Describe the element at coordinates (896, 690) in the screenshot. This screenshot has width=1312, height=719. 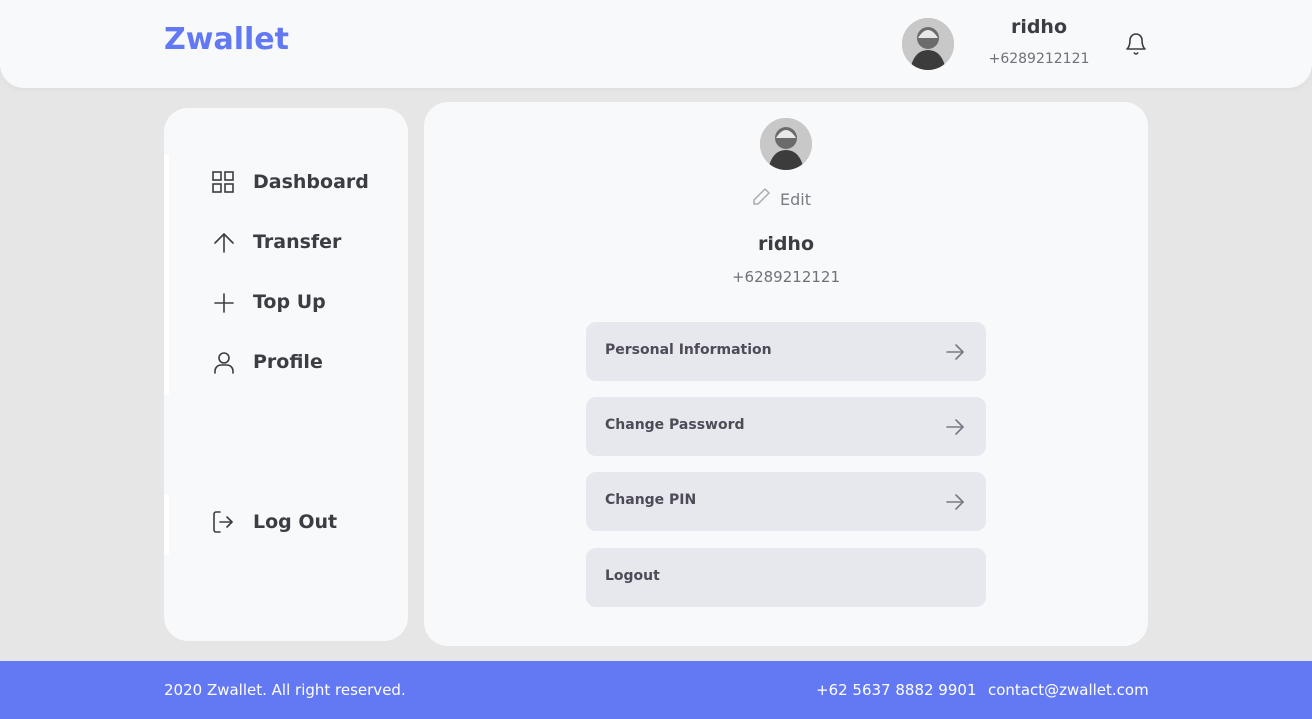
I see `footer-phone: +62 5637 8882 9901` at that location.